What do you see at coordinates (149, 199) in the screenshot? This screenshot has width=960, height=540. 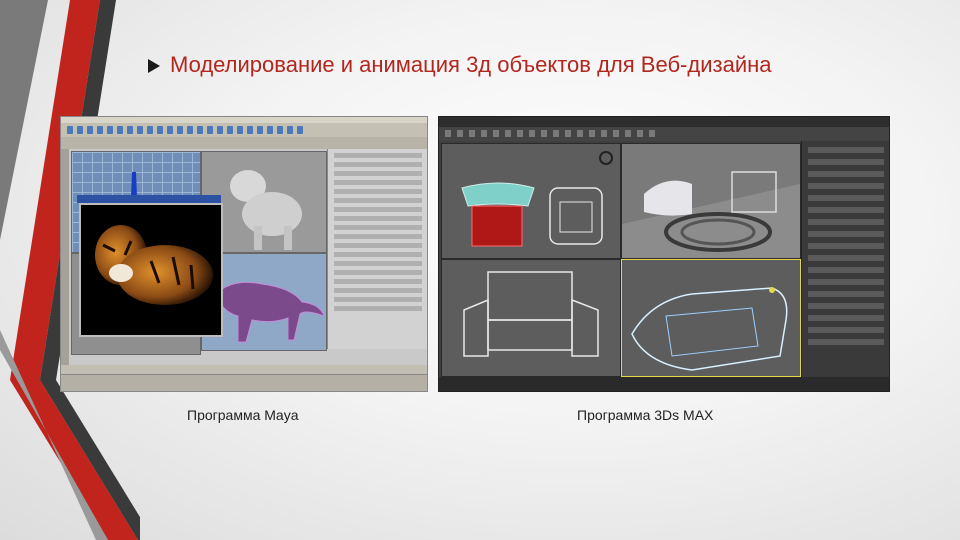 I see `render-window-titlebar` at bounding box center [149, 199].